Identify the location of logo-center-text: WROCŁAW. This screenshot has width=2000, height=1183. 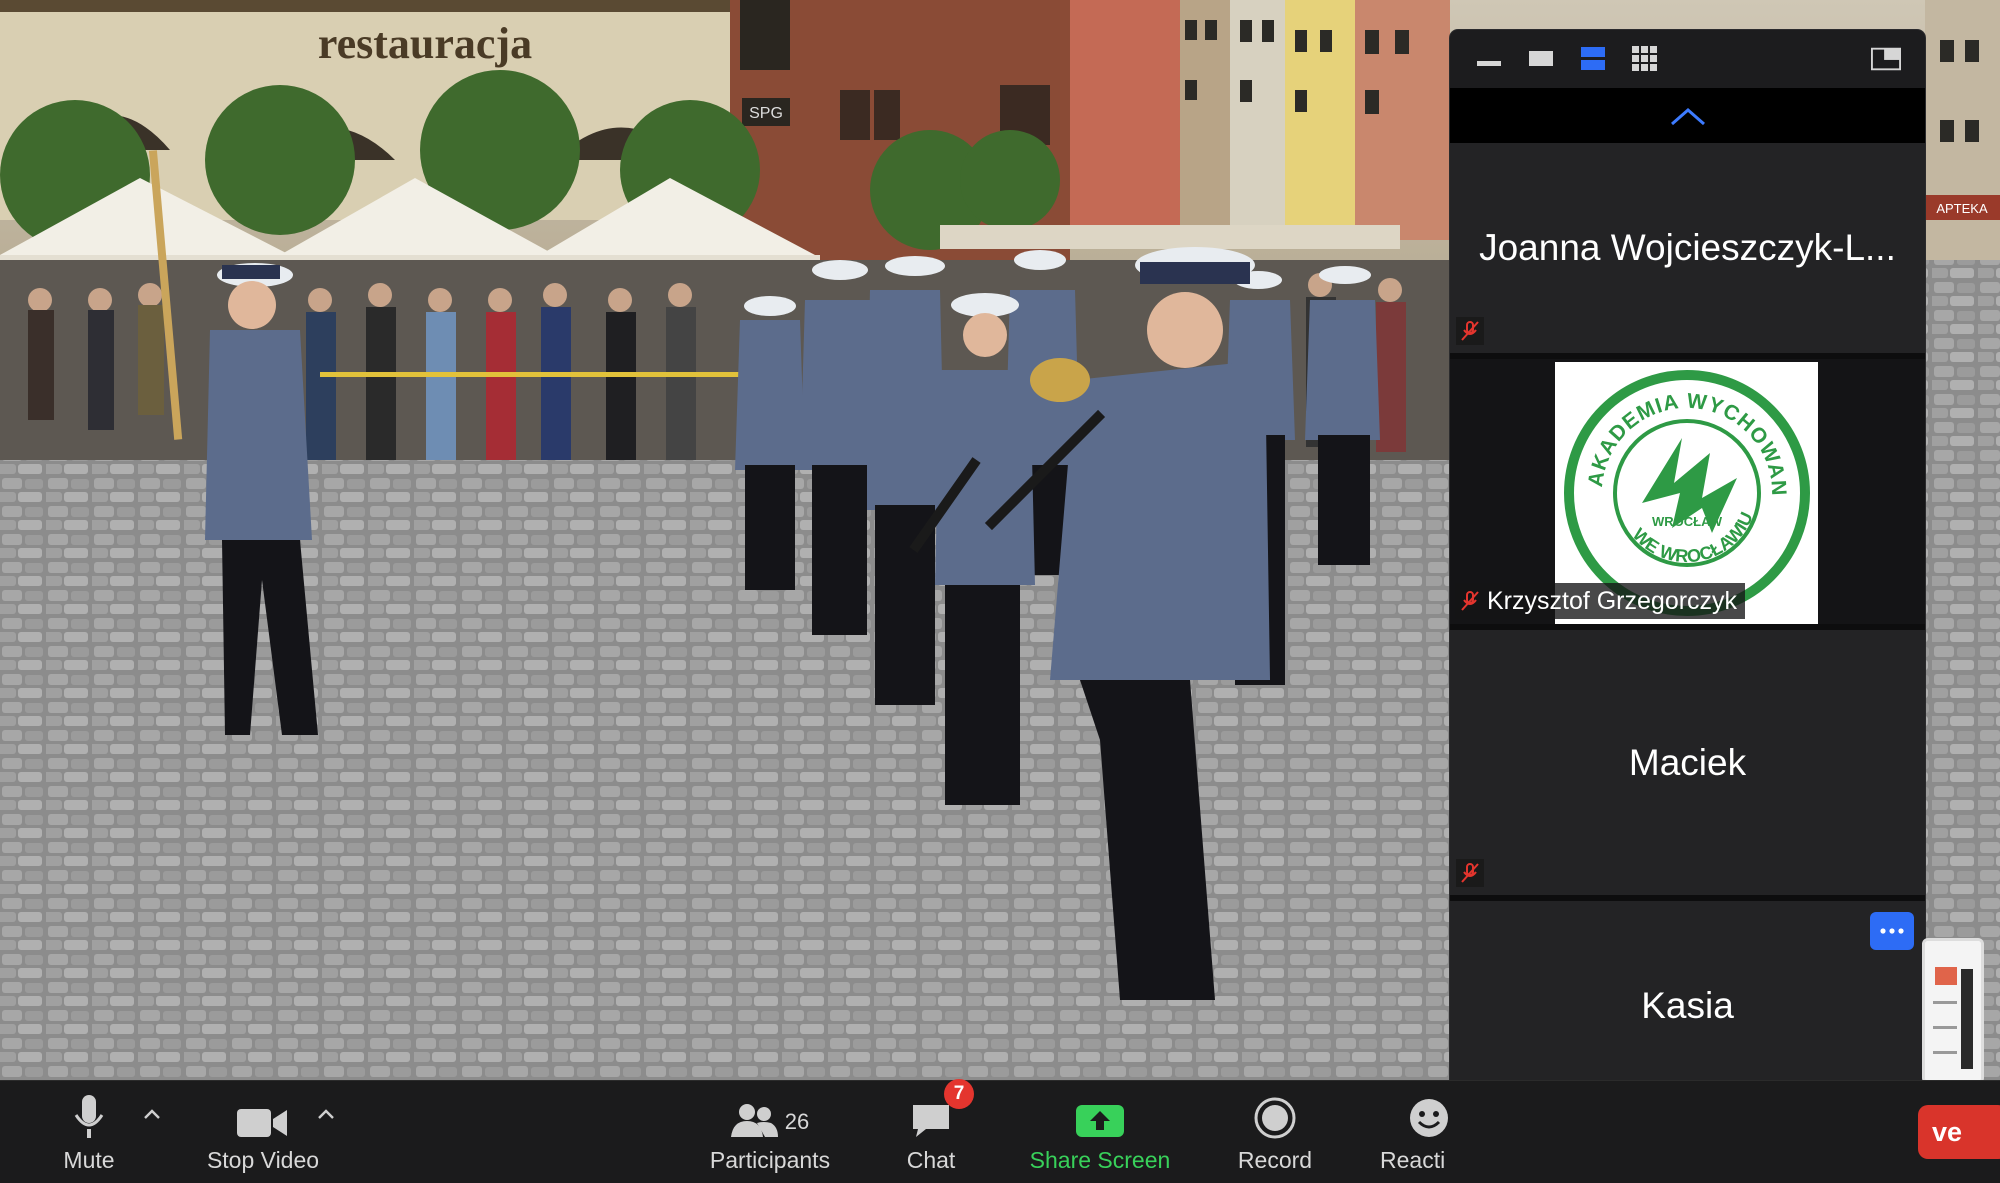
(1686, 521).